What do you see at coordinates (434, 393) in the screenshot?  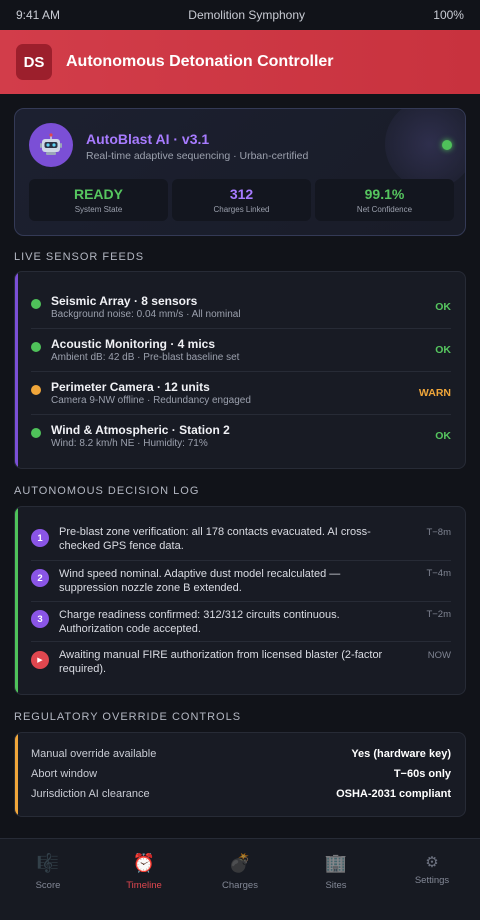 I see `sensor-status: WARN` at bounding box center [434, 393].